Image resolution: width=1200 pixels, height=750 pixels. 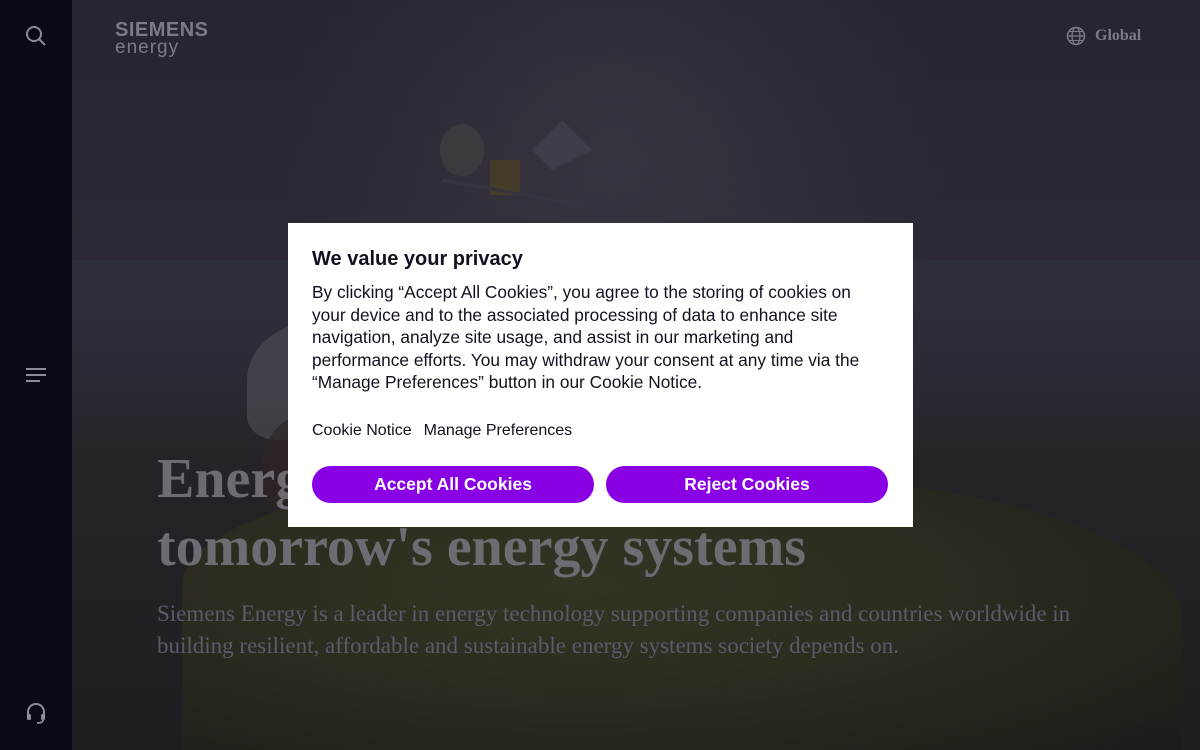 What do you see at coordinates (362, 431) in the screenshot?
I see `cookie-notice-link: Cookie Notice` at bounding box center [362, 431].